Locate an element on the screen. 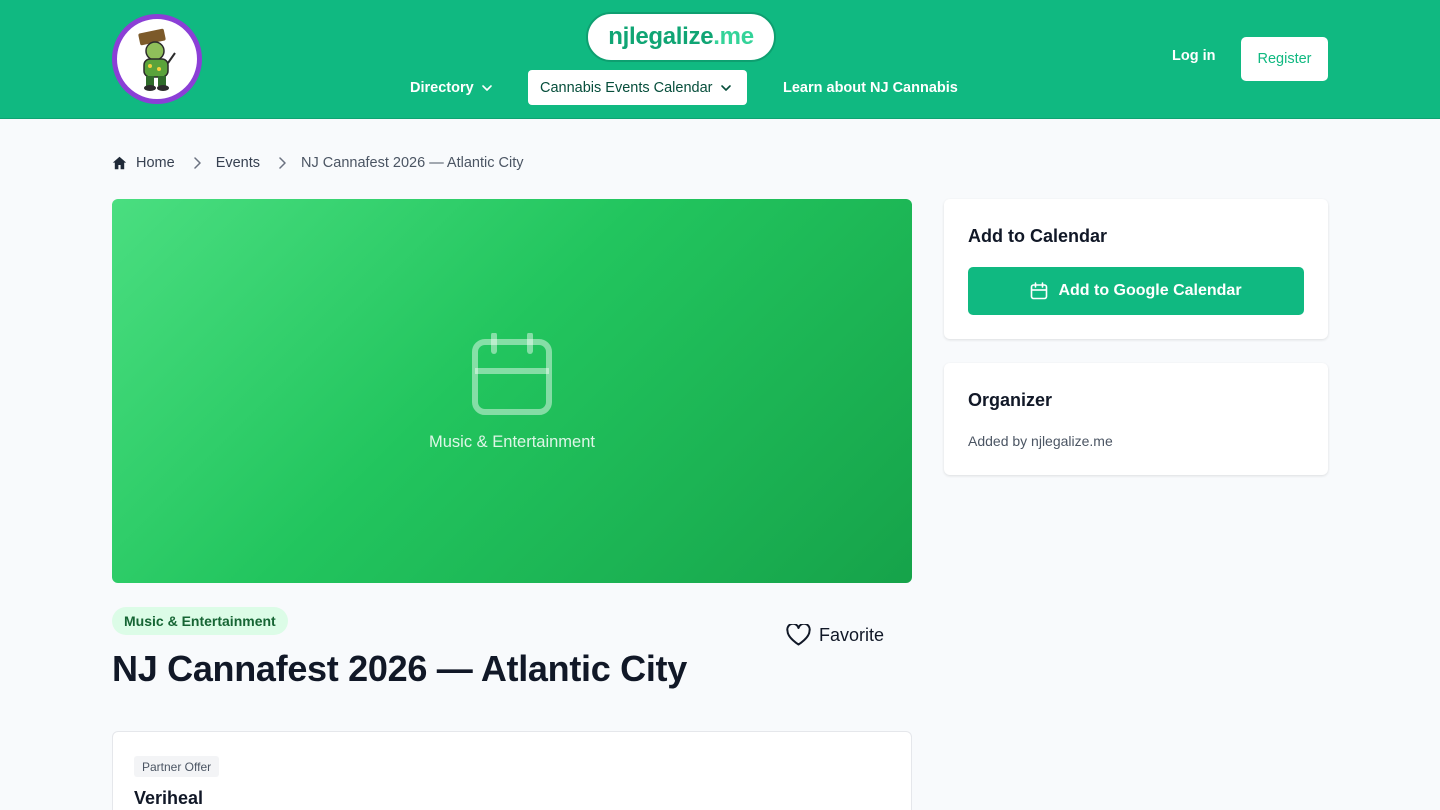  nav-directory-label: Directory is located at coordinates (442, 87).